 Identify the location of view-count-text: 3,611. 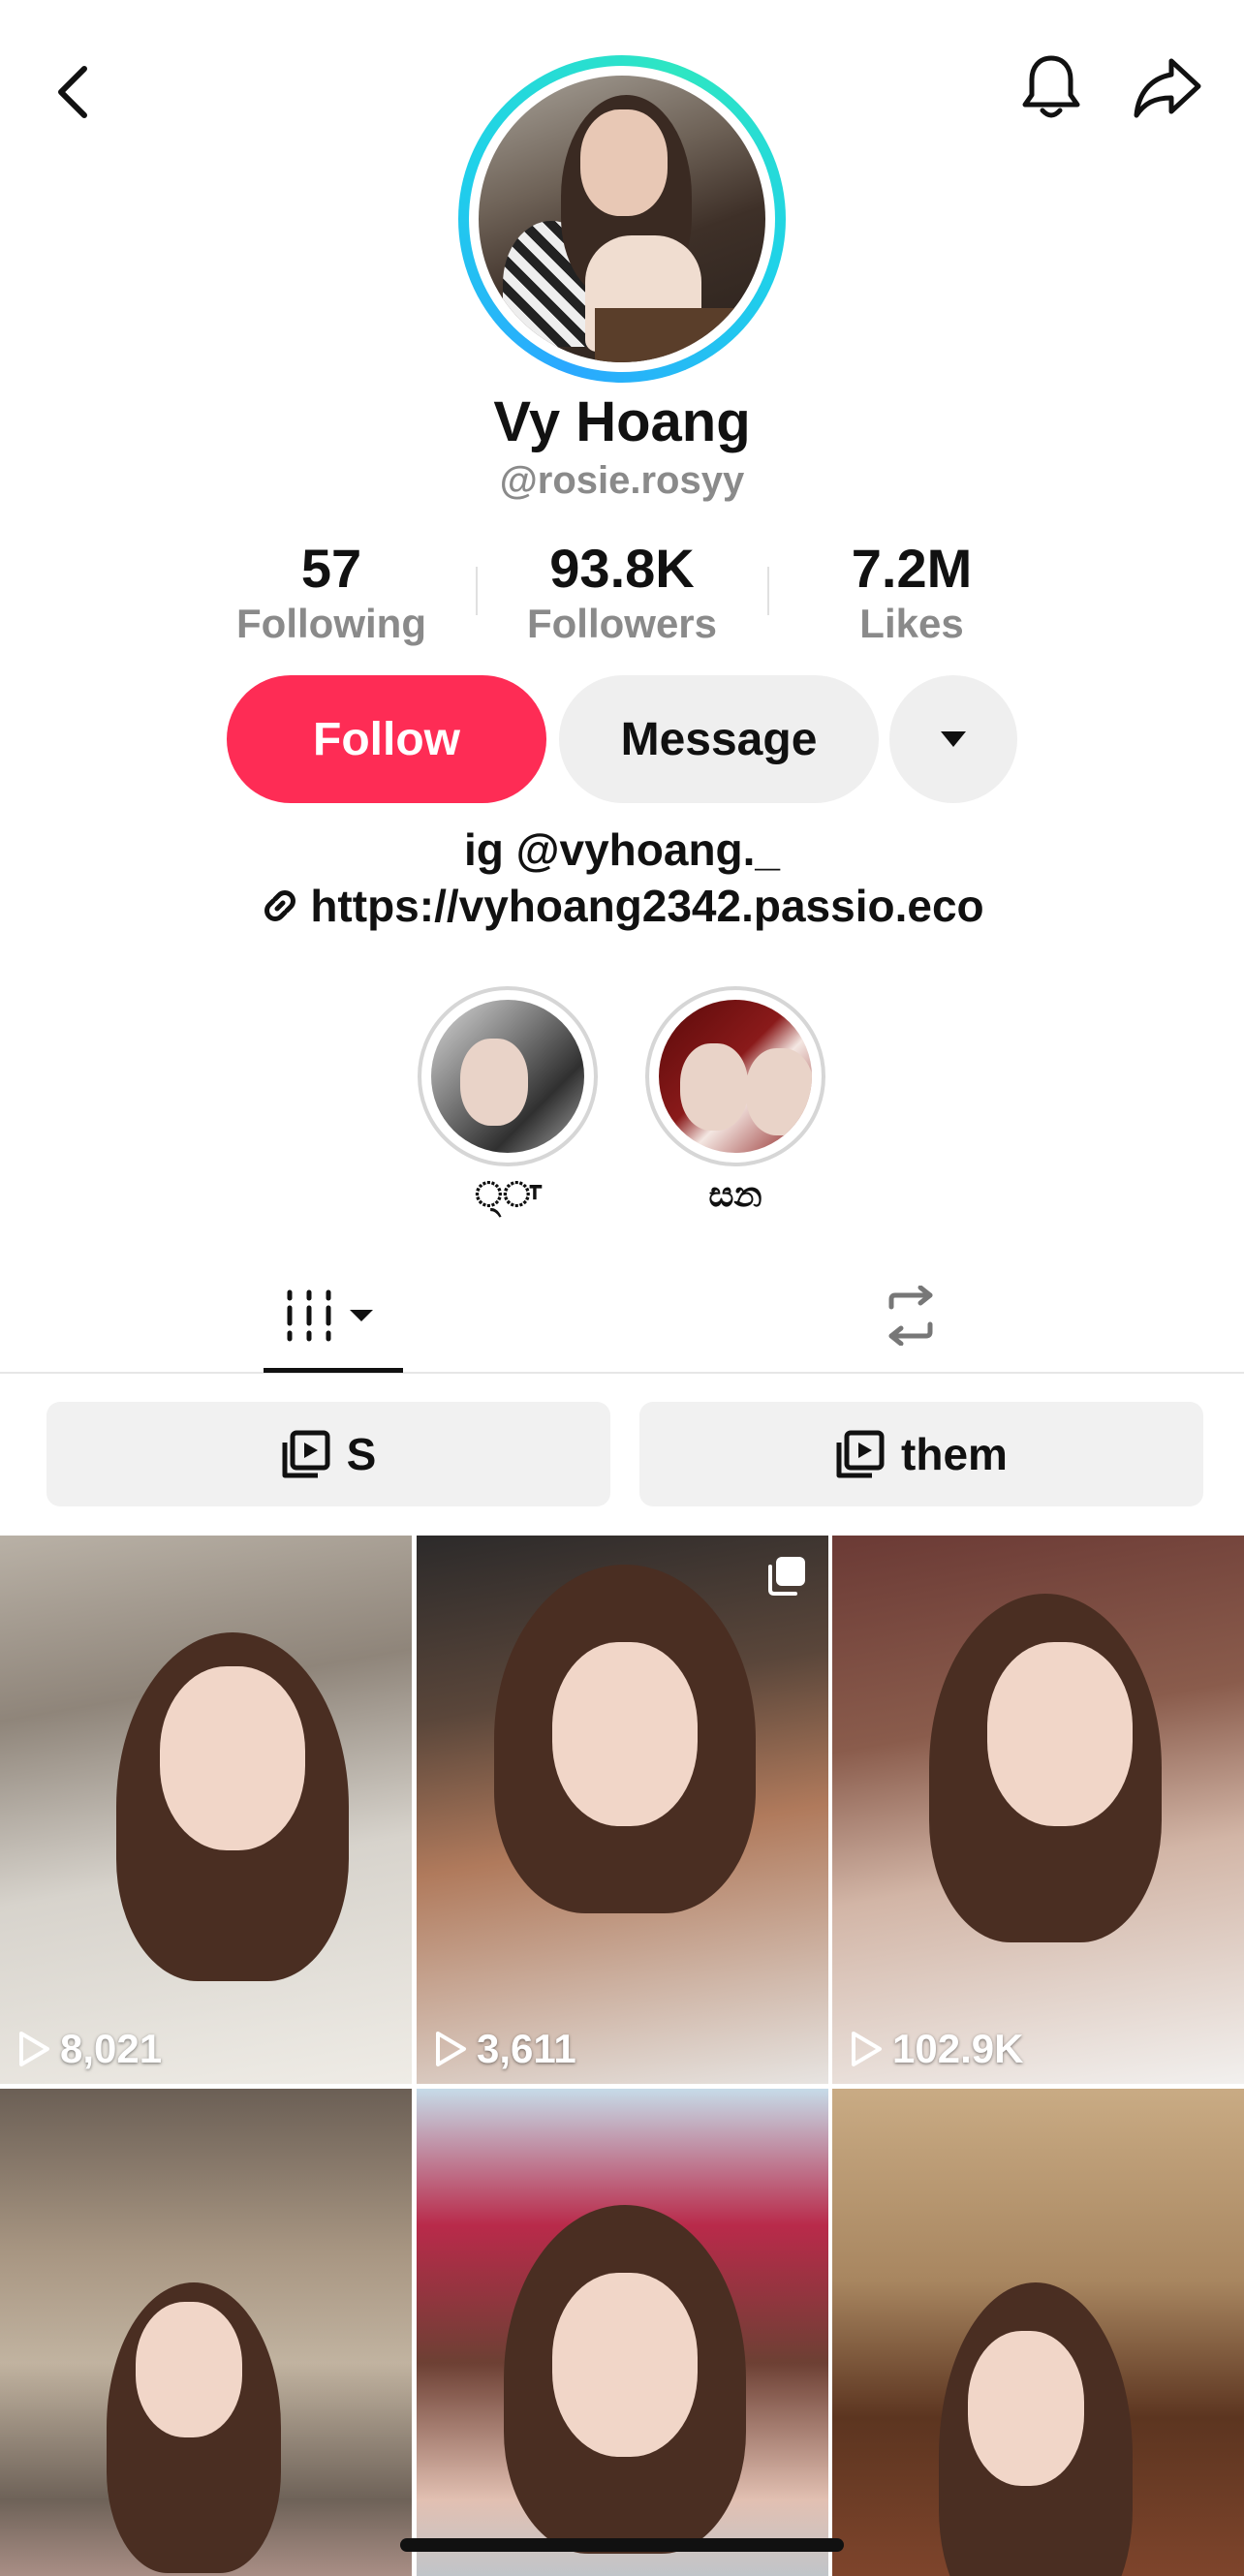
(526, 2048).